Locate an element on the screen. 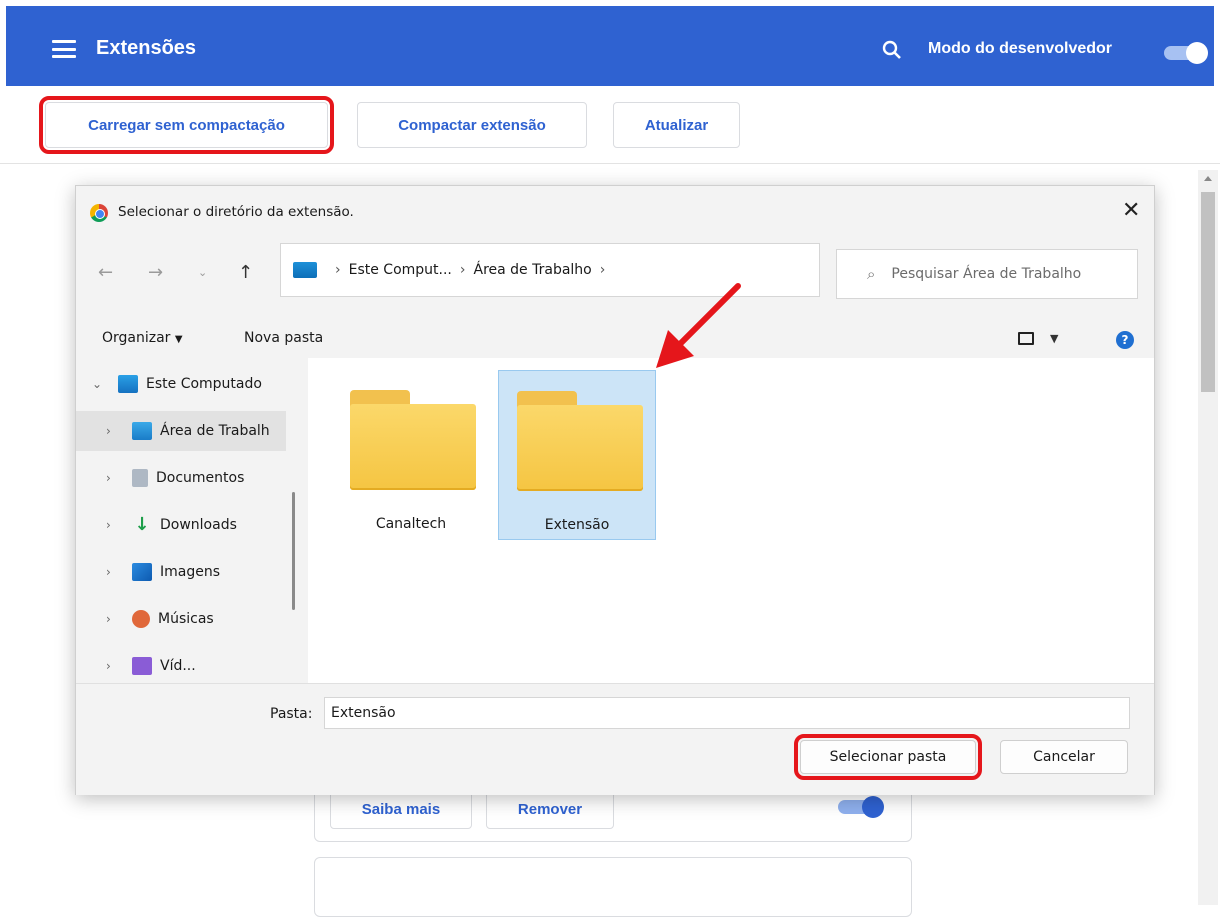 This screenshot has width=1220, height=917. search-icon is located at coordinates (892, 50).